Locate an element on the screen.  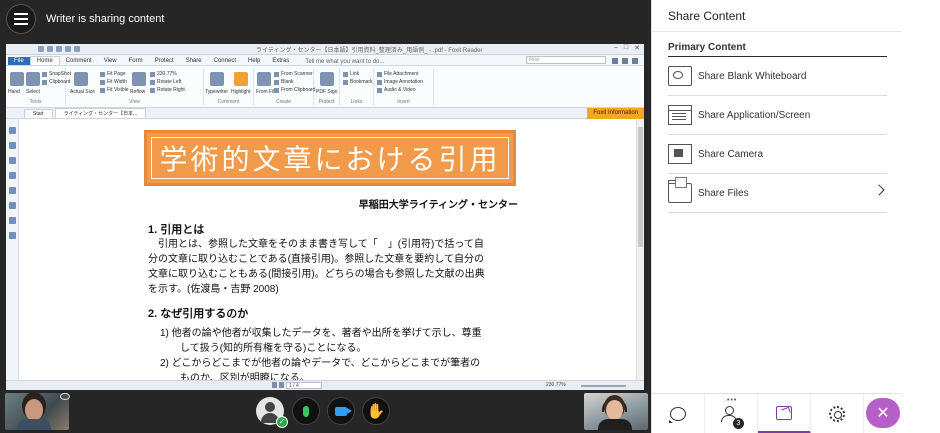
open-icon is located at coordinates (41, 49).